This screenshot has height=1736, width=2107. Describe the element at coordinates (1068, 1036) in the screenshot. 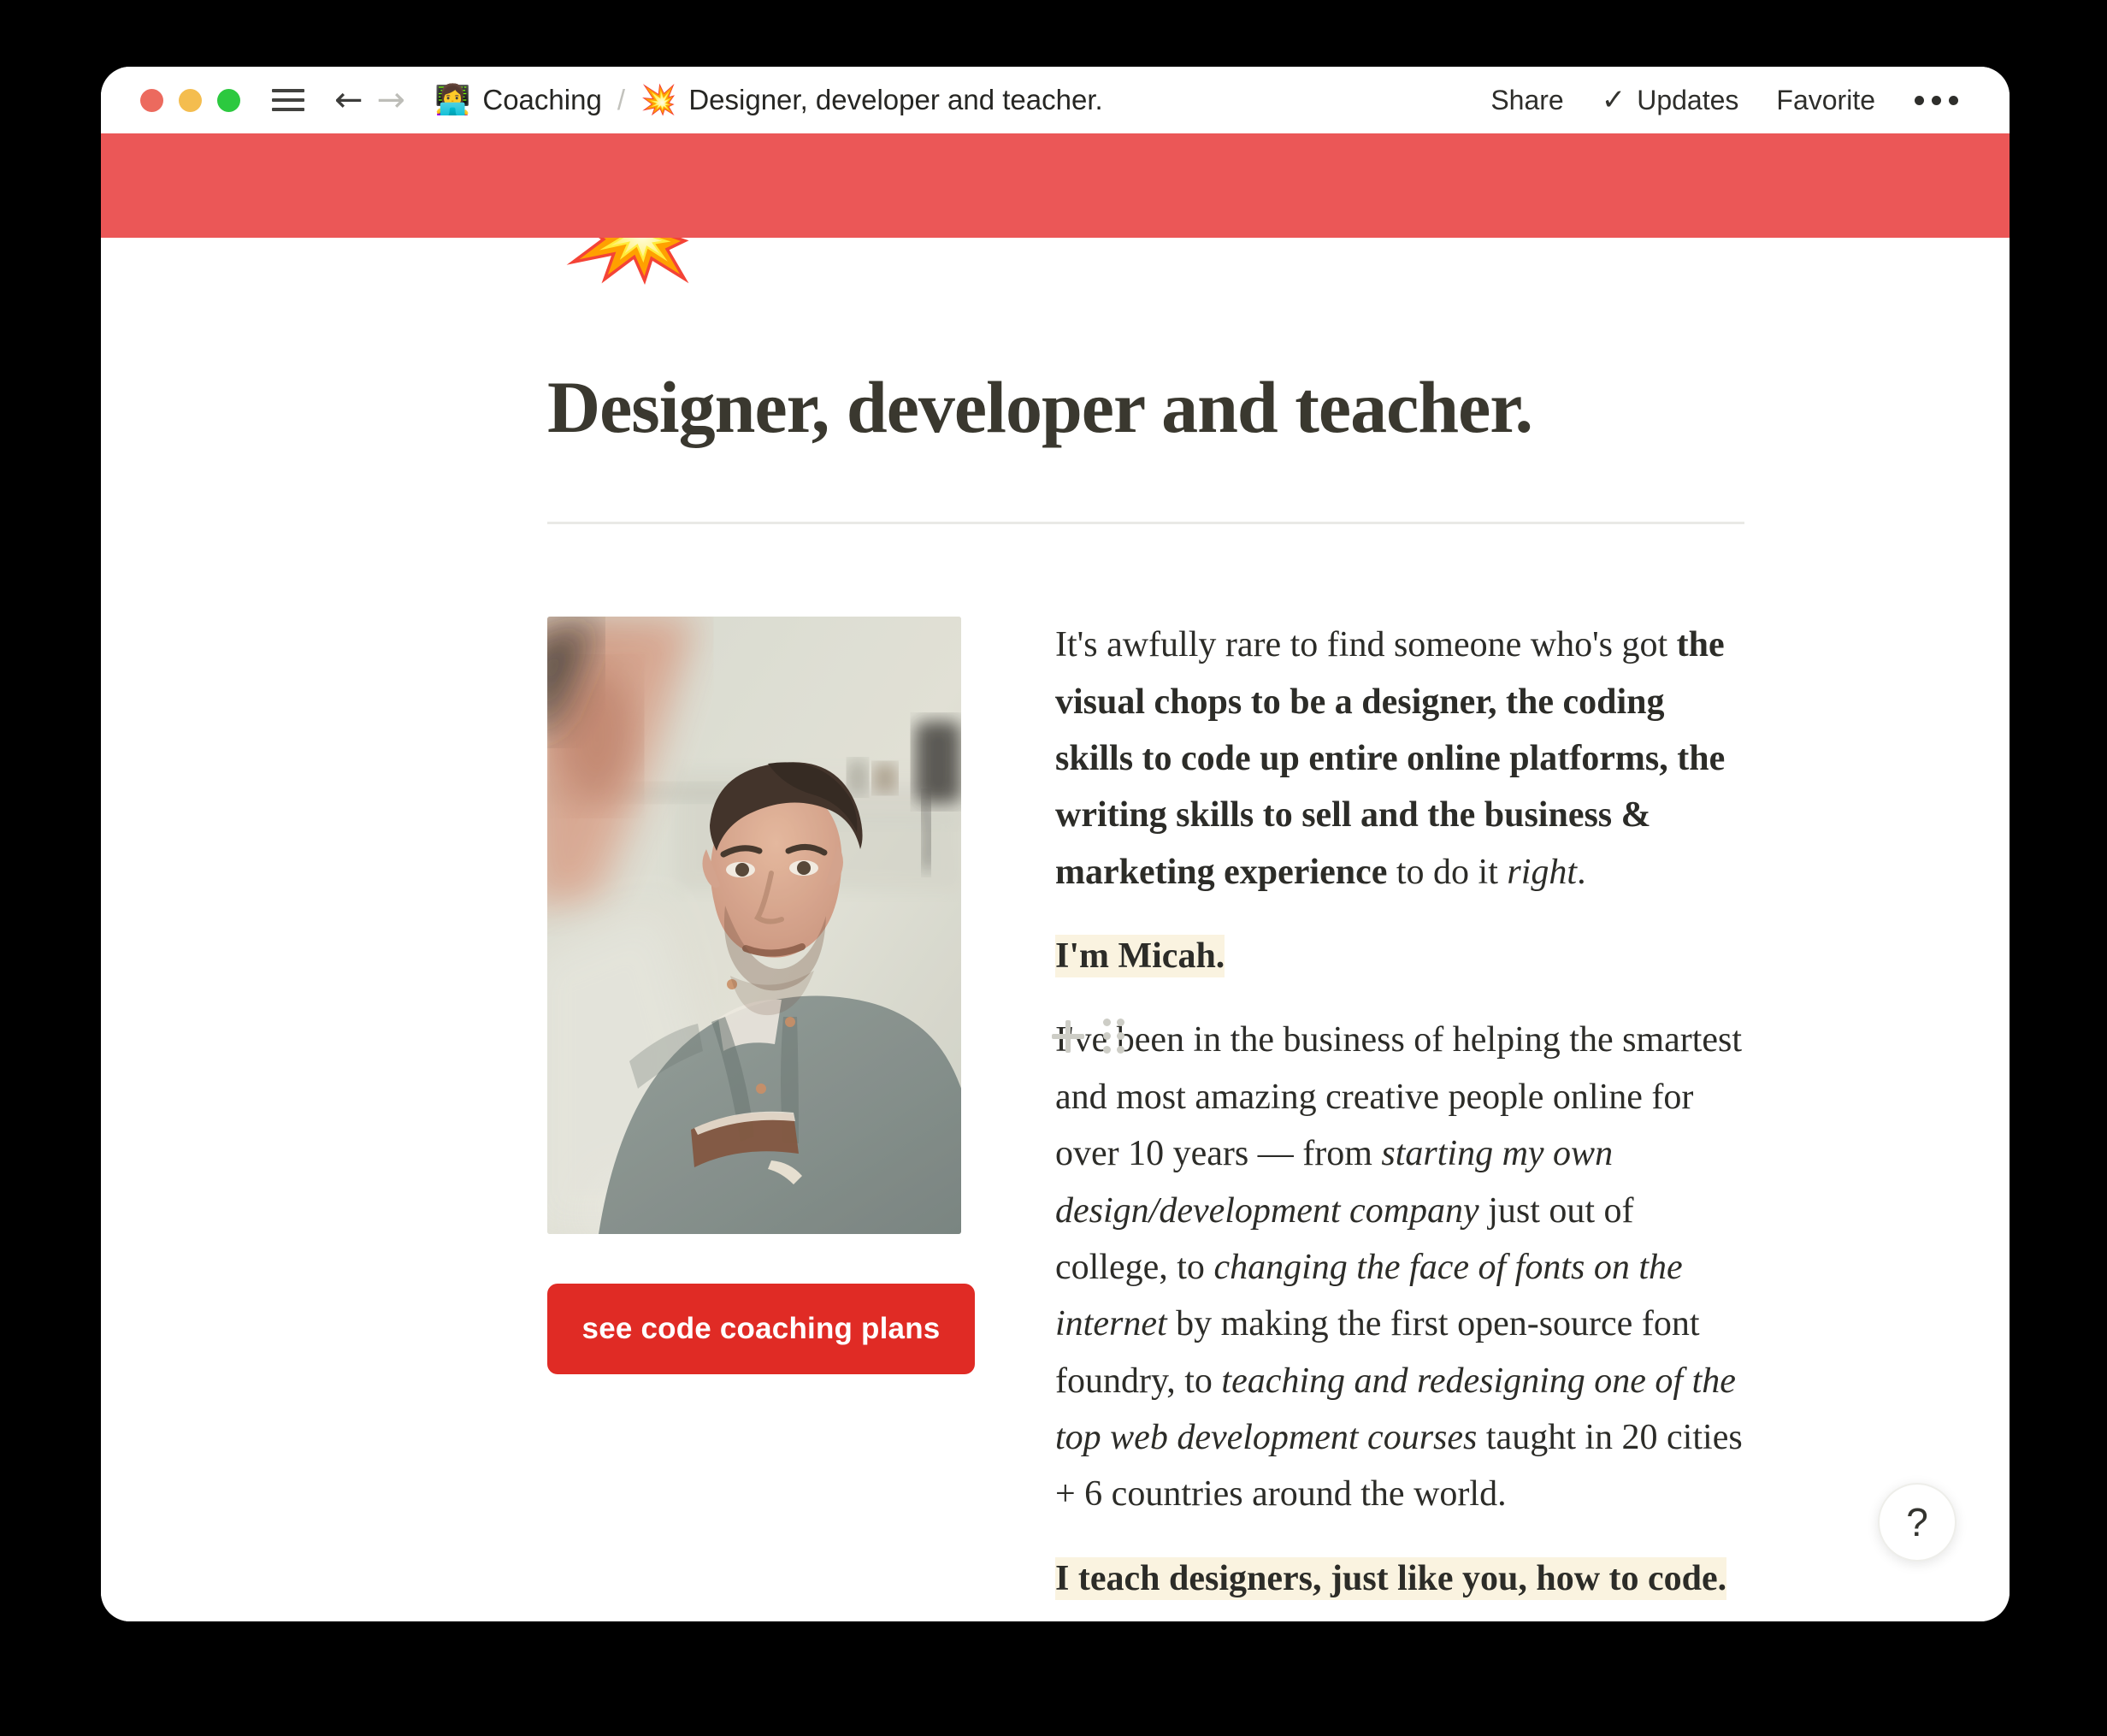

I see `plus-icon` at that location.